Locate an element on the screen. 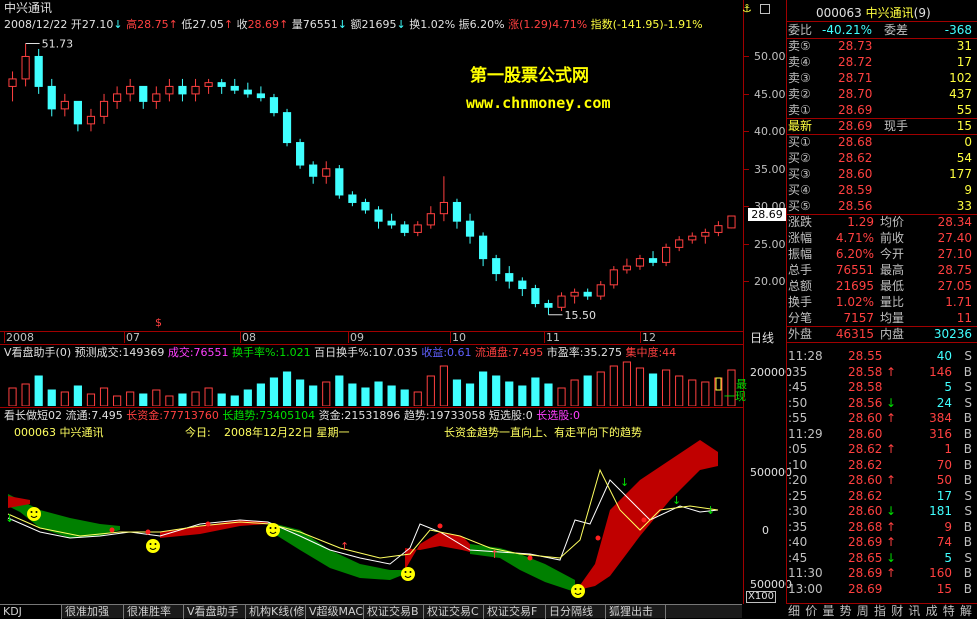 Image resolution: width=977 pixels, height=619 pixels. volume-indicator-name: V看盘助手(0) is located at coordinates (37, 352).